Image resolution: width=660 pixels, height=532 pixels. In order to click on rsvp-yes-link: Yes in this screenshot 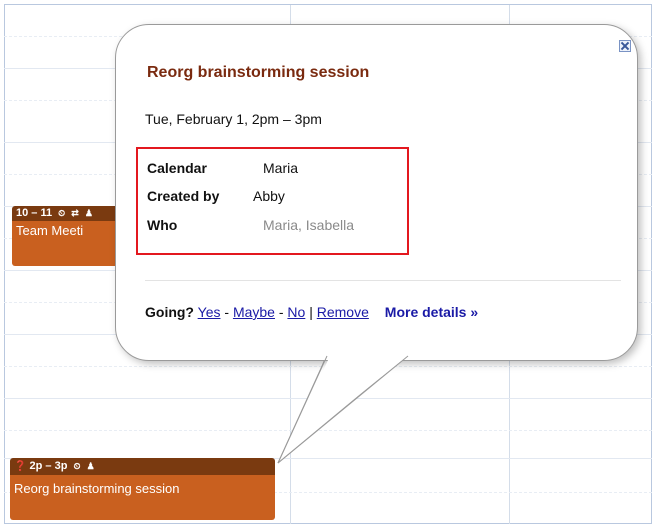, I will do `click(209, 312)`.